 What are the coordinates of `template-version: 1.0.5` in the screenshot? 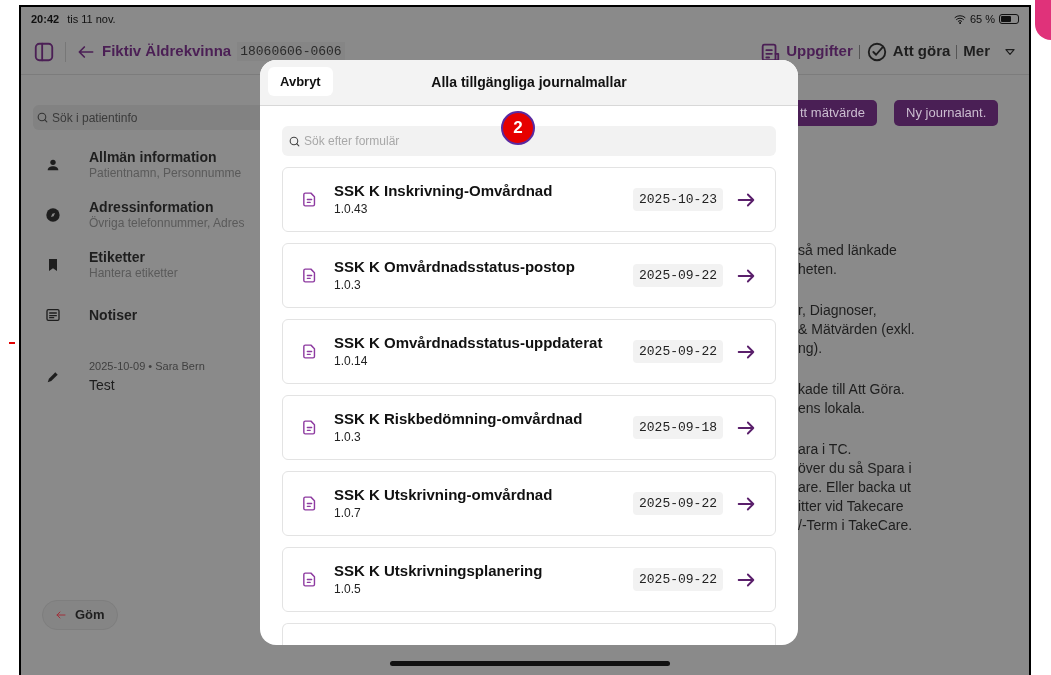 It's located at (348, 589).